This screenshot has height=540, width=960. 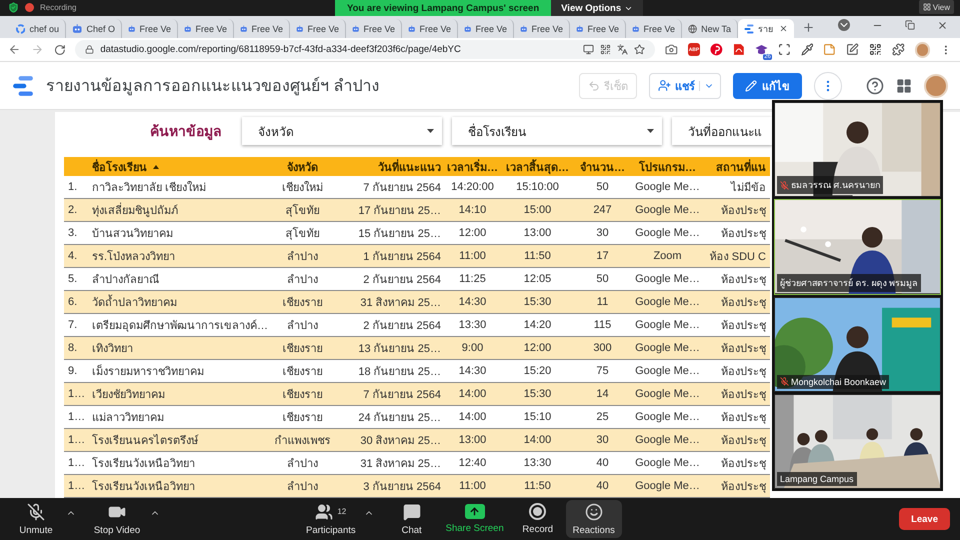 What do you see at coordinates (148, 371) in the screenshot?
I see `table-cell-text: เม็งรายมหาราชวิทยาคม` at bounding box center [148, 371].